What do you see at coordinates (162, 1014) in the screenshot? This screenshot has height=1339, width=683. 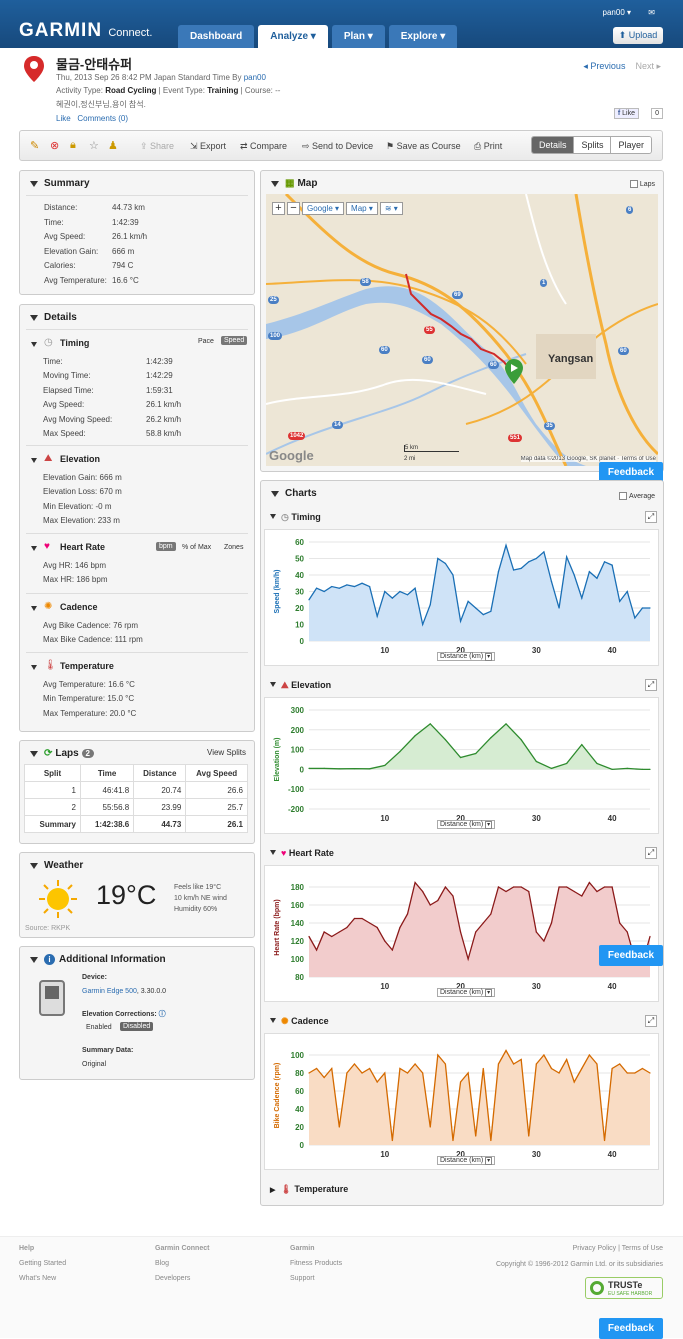 I see `help-icon: ⓘ` at bounding box center [162, 1014].